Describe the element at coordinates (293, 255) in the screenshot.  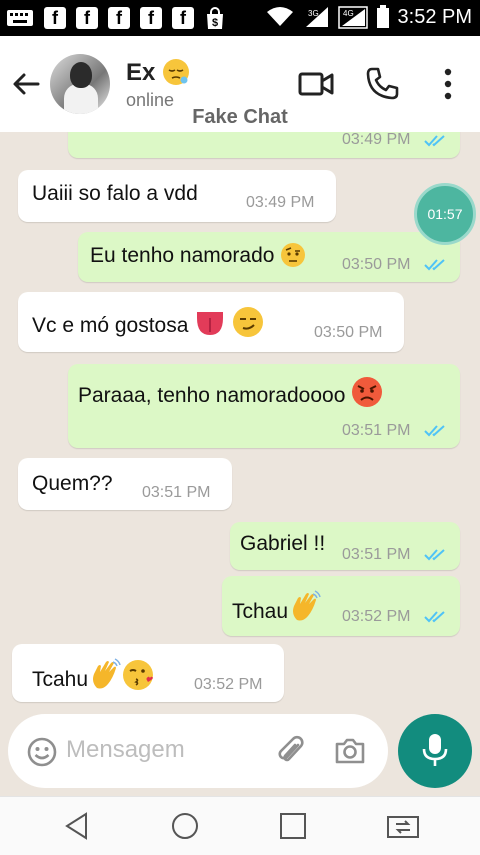
I see `raised-eyebrow-face-emoji-icon` at that location.